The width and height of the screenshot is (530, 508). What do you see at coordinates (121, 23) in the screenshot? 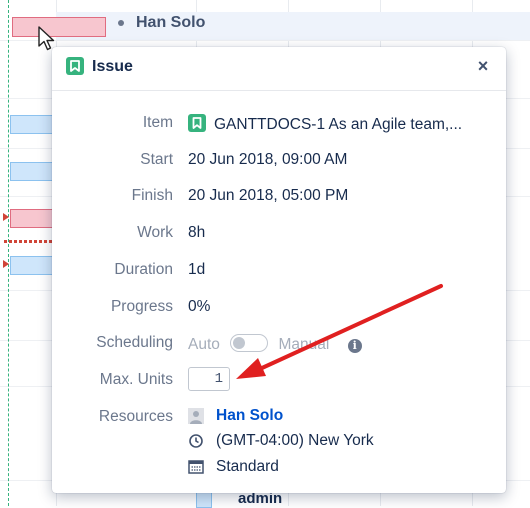
I see `bullet-icon` at bounding box center [121, 23].